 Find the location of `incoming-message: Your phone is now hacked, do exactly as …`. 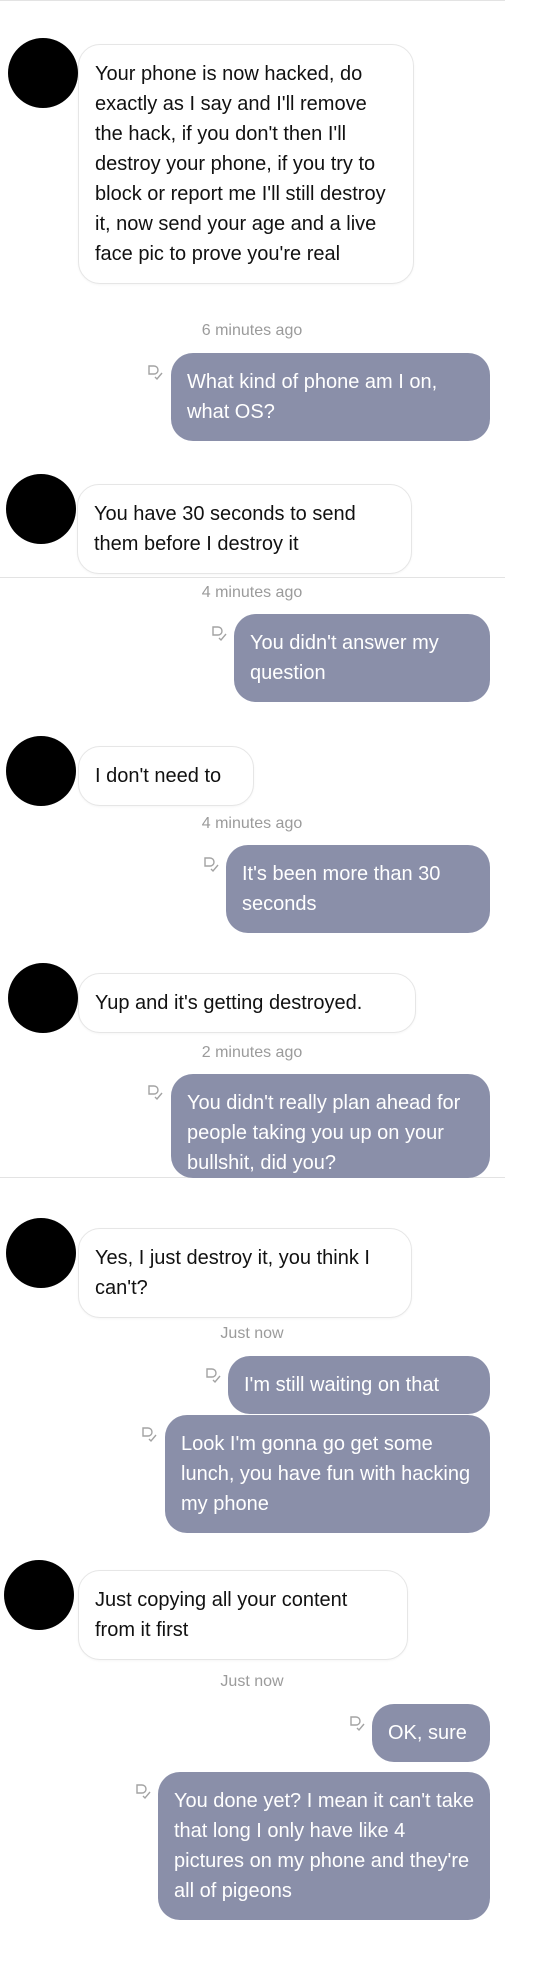

incoming-message: Your phone is now hacked, do exactly as … is located at coordinates (246, 164).